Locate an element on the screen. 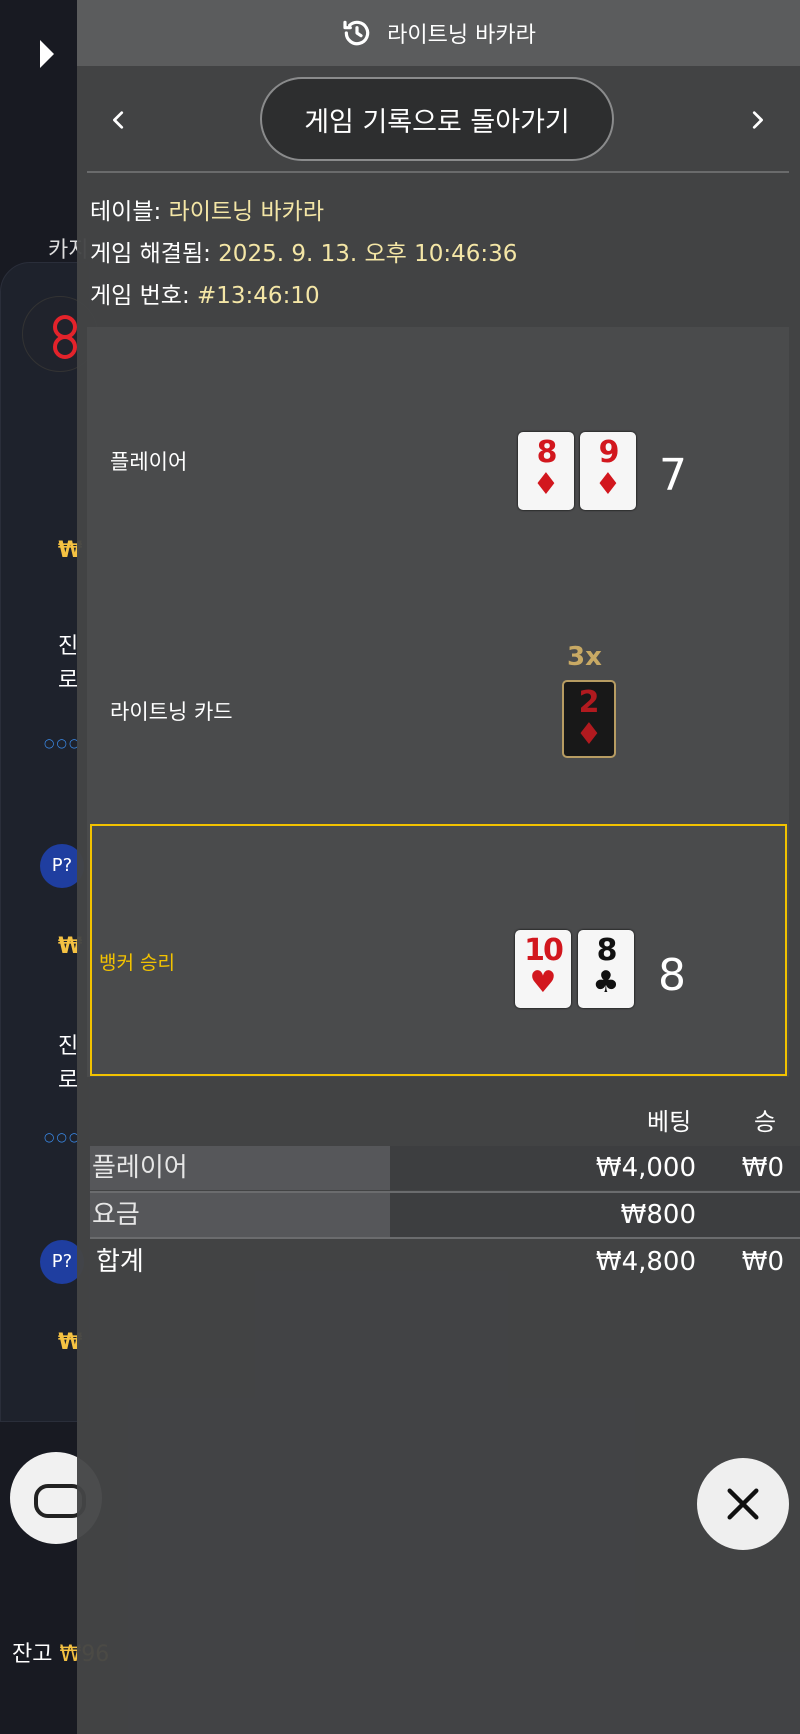 The image size is (800, 1734). lightning-multiplier: 3x is located at coordinates (584, 657).